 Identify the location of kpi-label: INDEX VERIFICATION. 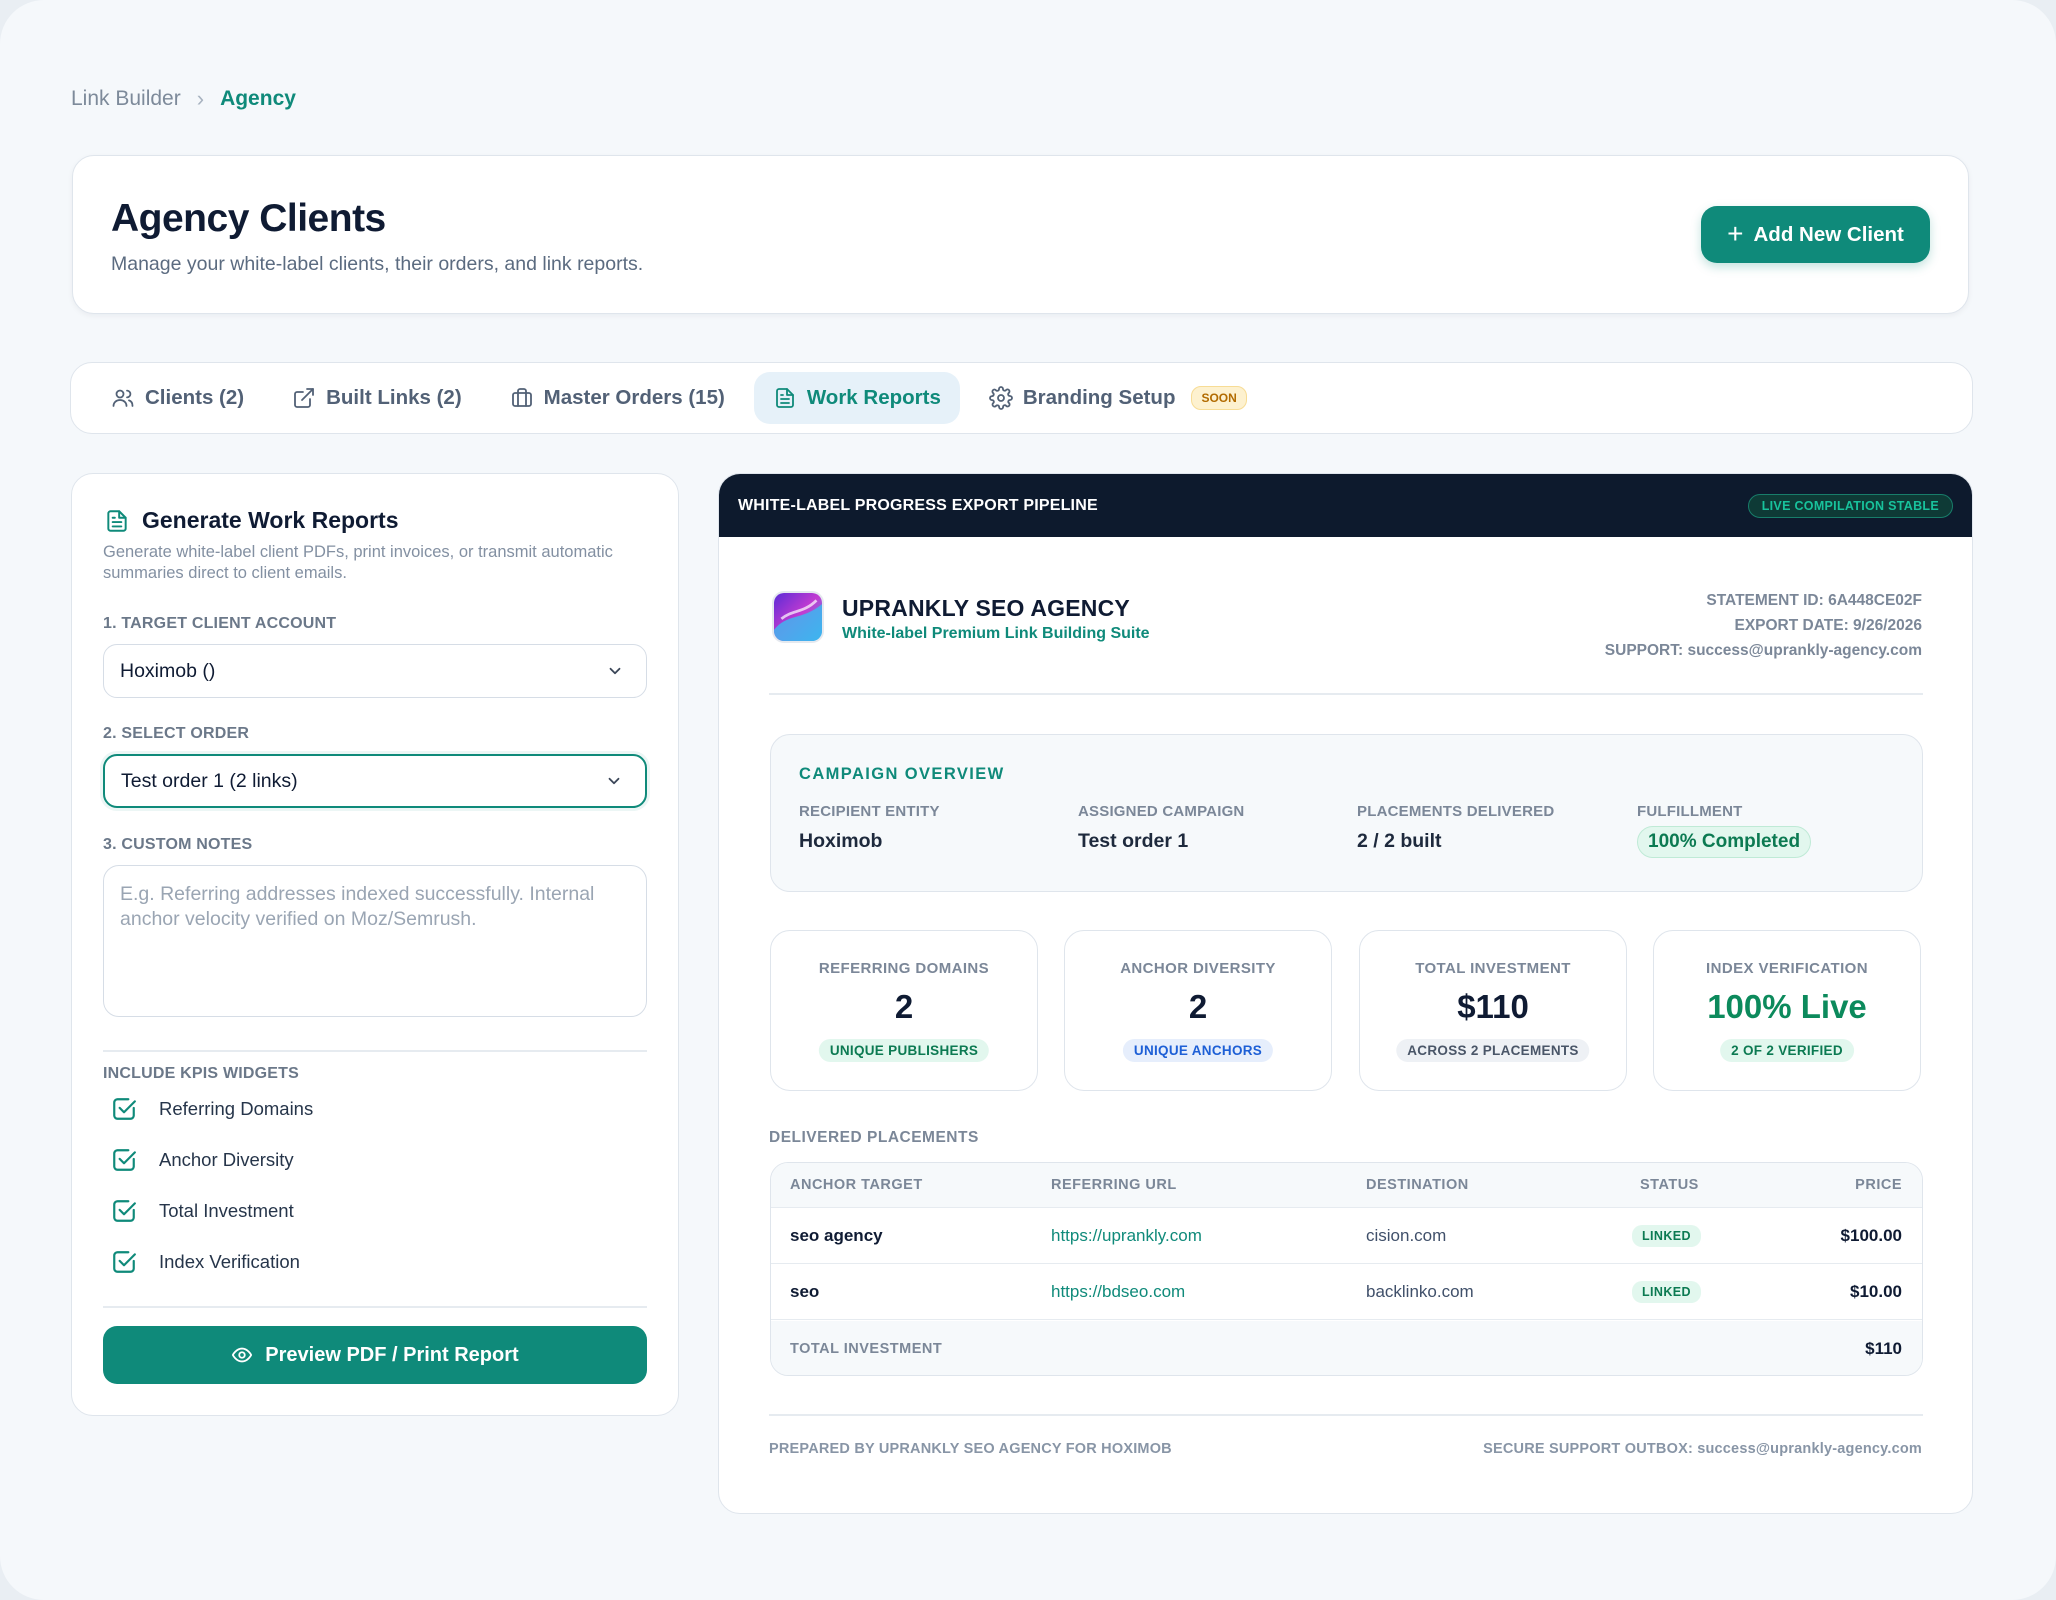
(1787, 968).